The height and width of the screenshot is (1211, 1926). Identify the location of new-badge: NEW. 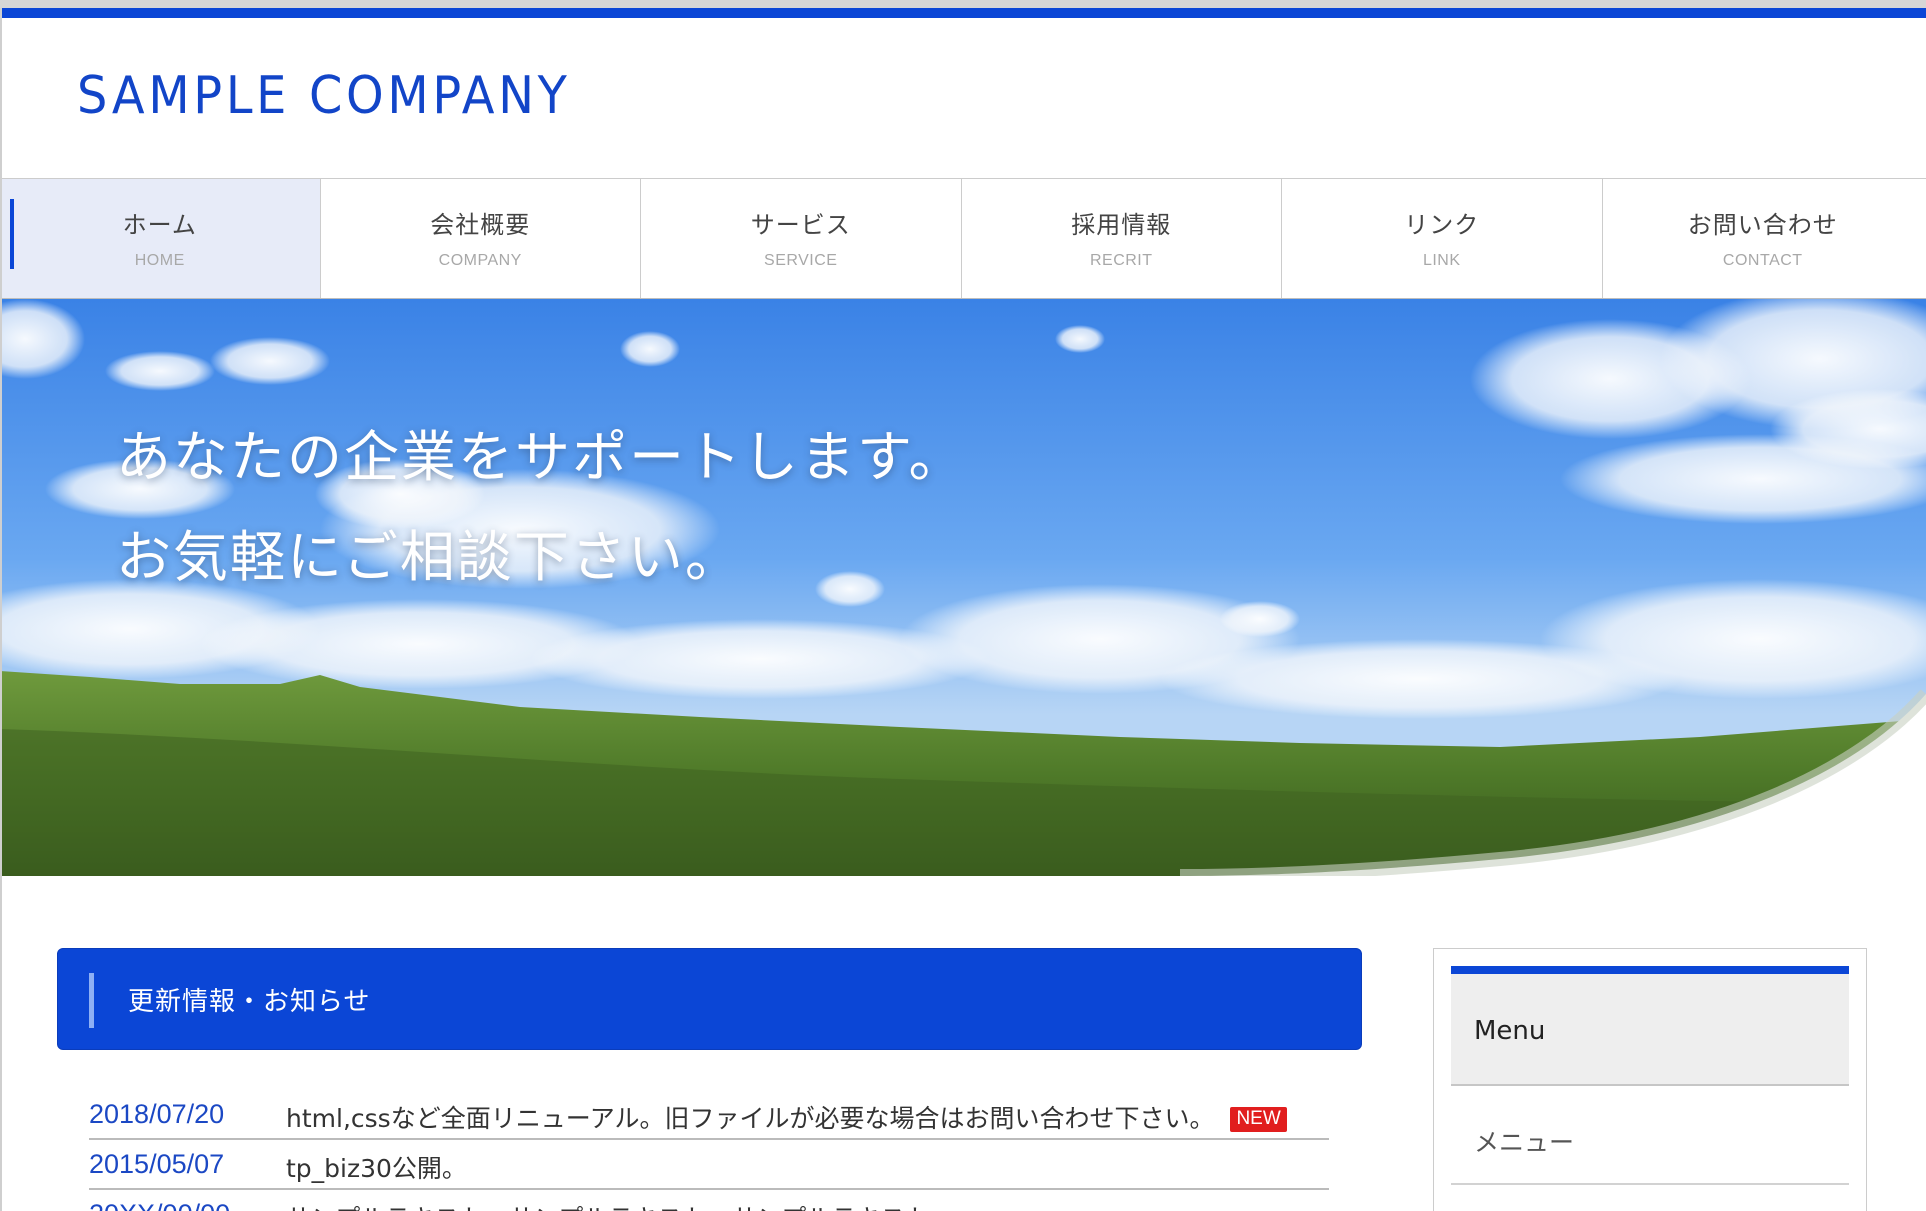
(1258, 1119).